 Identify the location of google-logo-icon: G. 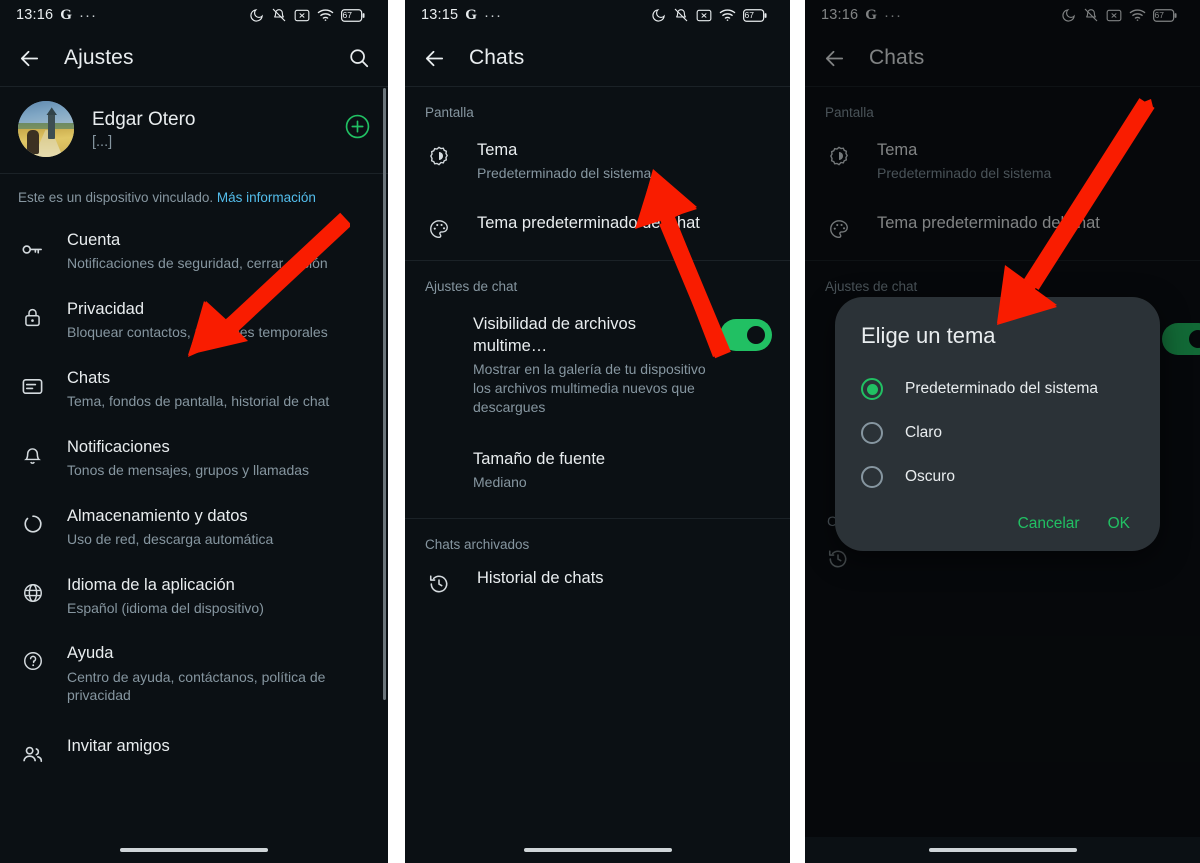
(871, 14).